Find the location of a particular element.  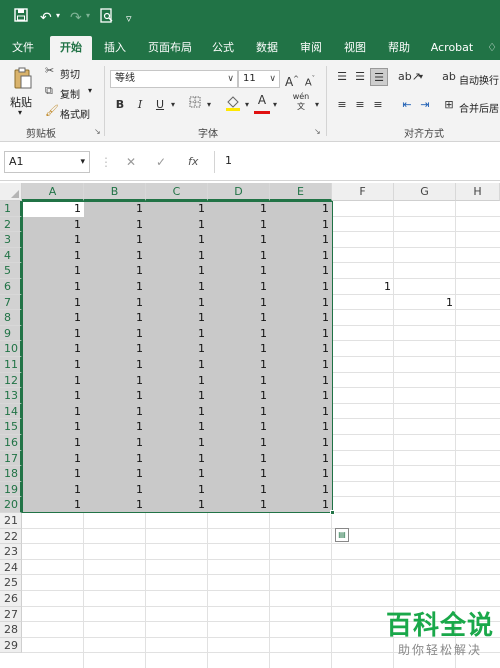

cancel-icon: ✕ is located at coordinates (131, 162).